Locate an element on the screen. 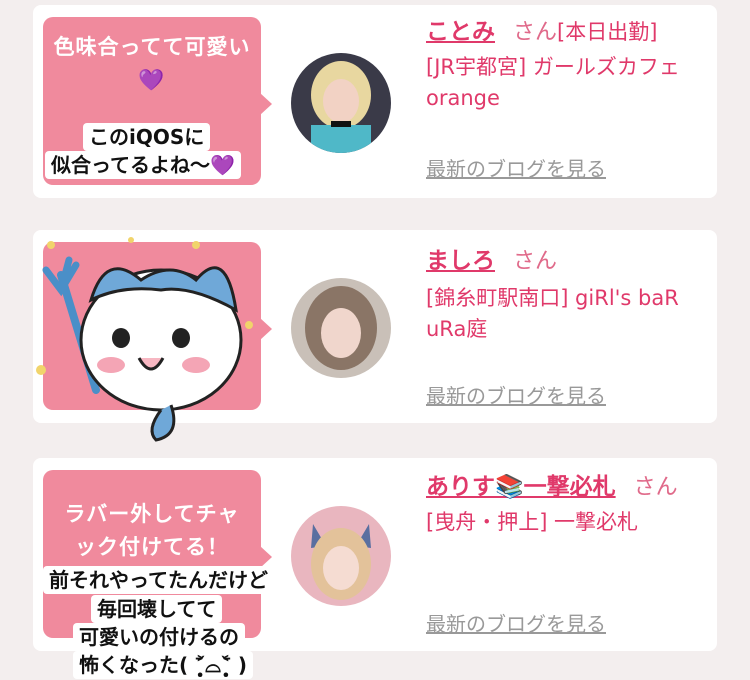  shop-name: [曳舟・押上] 一撃必札 is located at coordinates (532, 522).